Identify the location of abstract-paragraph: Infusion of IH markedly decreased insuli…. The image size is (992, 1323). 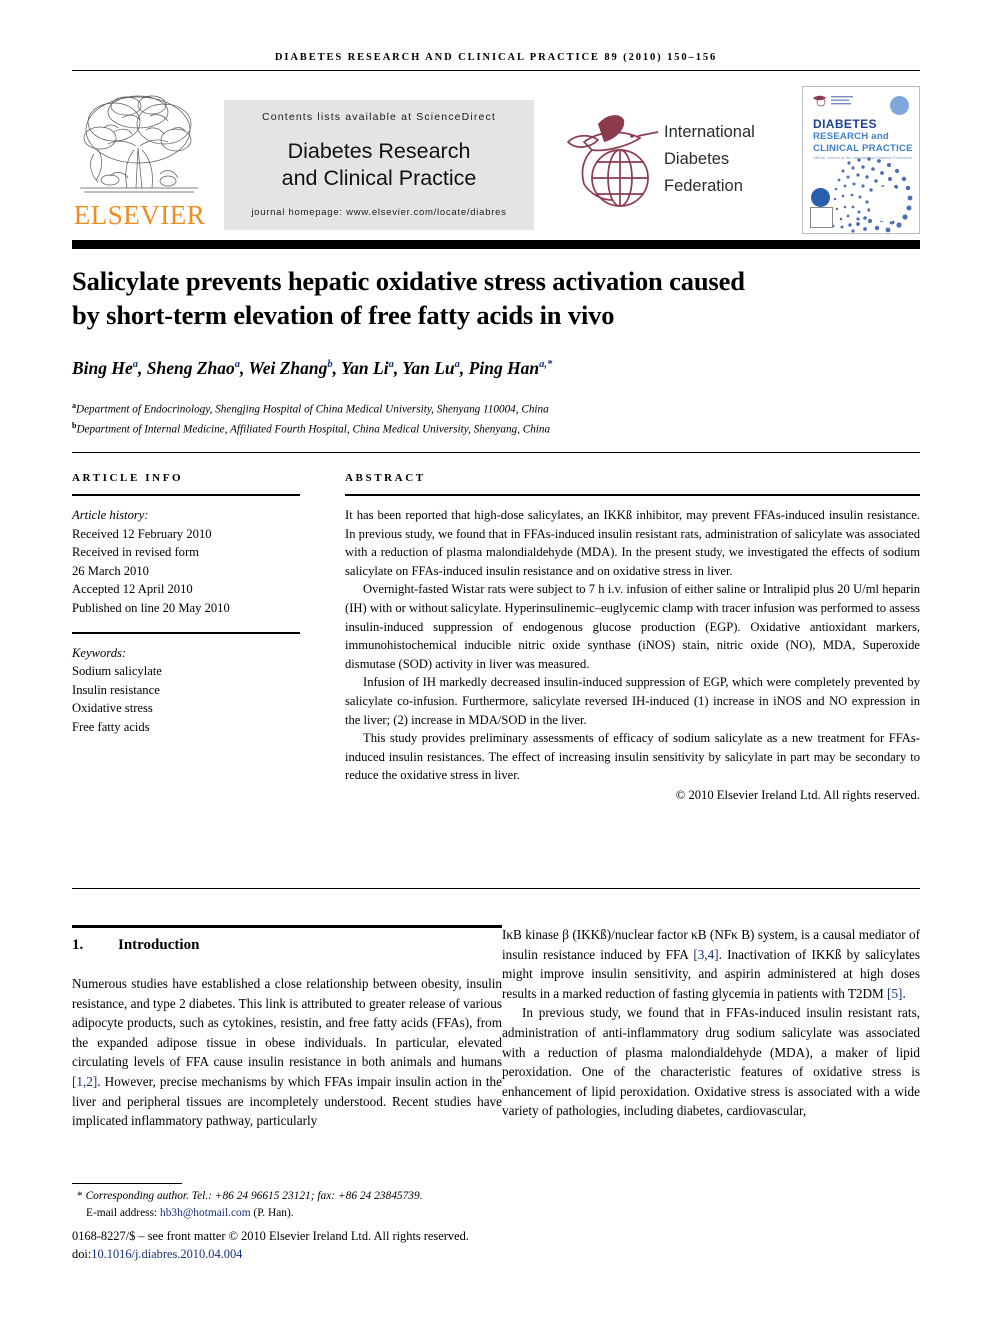
(632, 701).